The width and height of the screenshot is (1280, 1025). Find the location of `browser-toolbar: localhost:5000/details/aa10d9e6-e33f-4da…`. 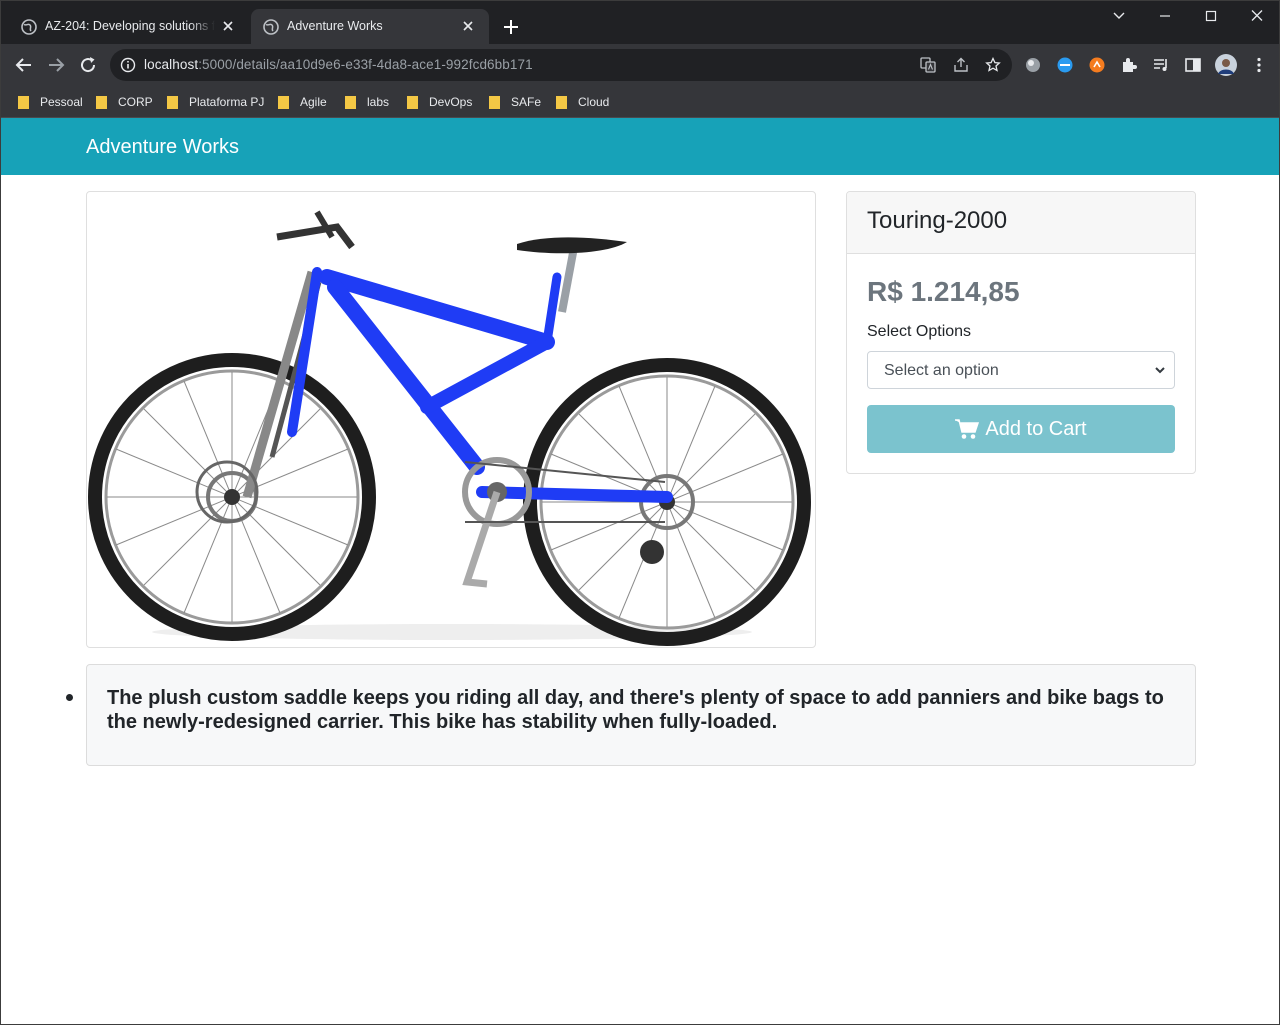

browser-toolbar: localhost:5000/details/aa10d9e6-e33f-4da… is located at coordinates (640, 65).